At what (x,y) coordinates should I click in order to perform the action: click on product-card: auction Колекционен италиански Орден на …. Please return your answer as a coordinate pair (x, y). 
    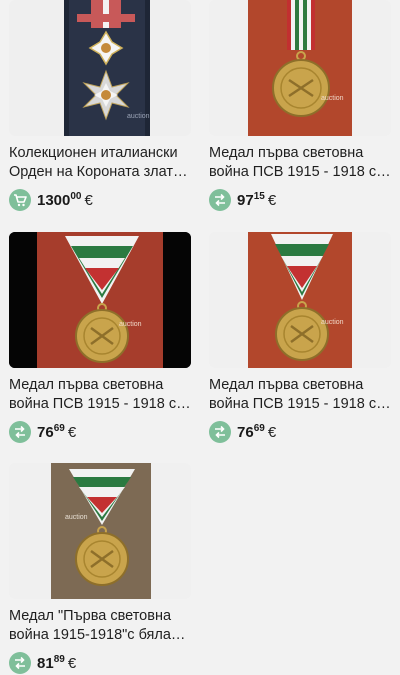
    Looking at the image, I should click on (100, 106).